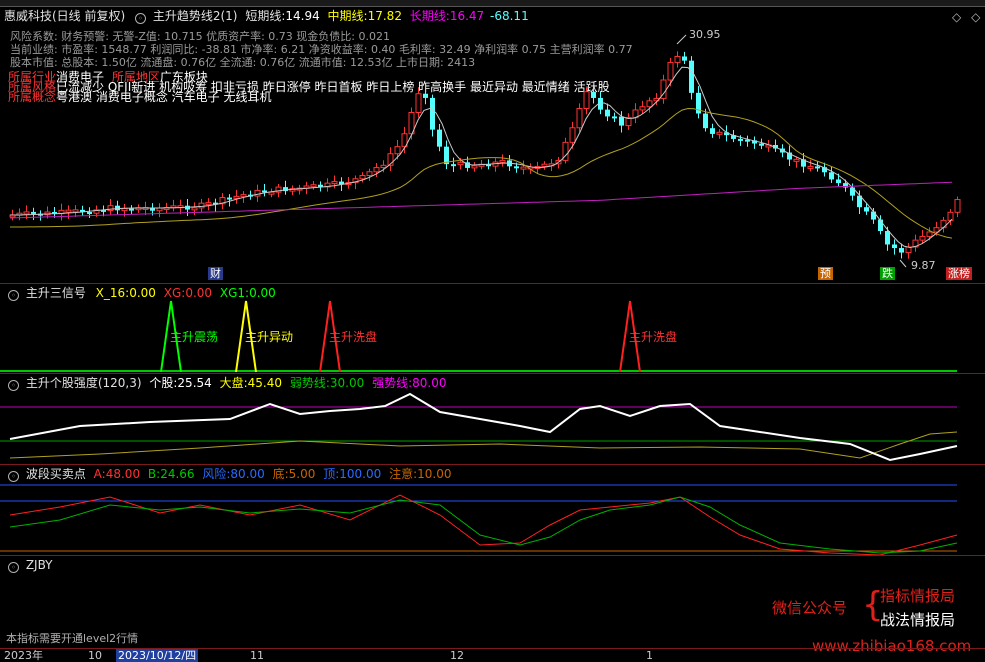 The image size is (985, 662). What do you see at coordinates (705, 34) in the screenshot?
I see `high-price-label: 30.95` at bounding box center [705, 34].